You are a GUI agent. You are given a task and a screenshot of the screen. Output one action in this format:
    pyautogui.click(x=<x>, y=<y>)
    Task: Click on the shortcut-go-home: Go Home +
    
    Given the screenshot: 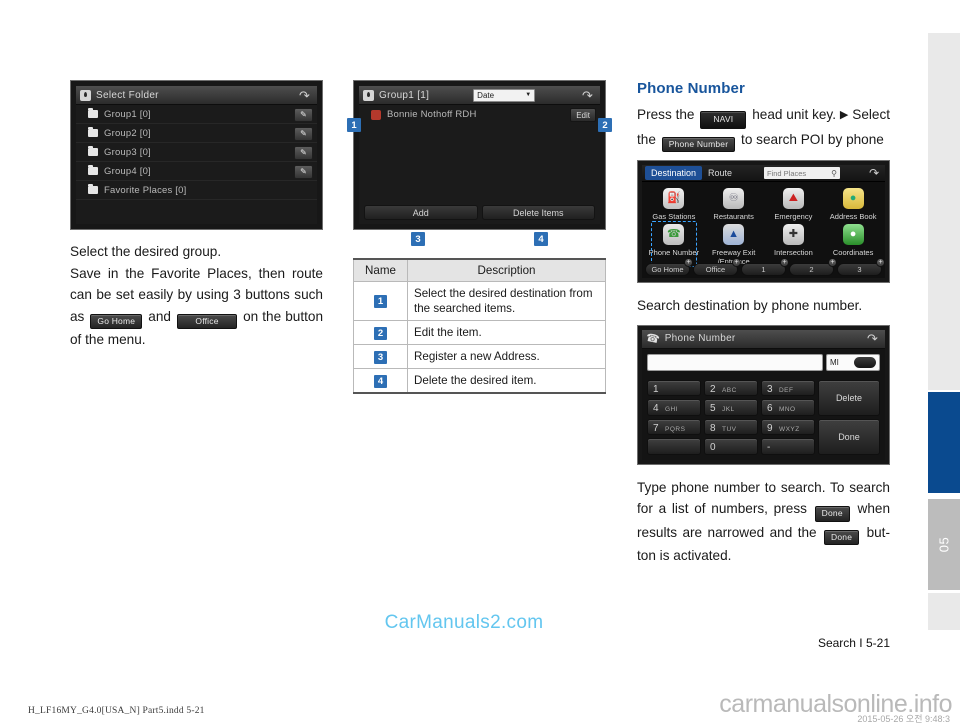 What is the action you would take?
    pyautogui.click(x=669, y=266)
    